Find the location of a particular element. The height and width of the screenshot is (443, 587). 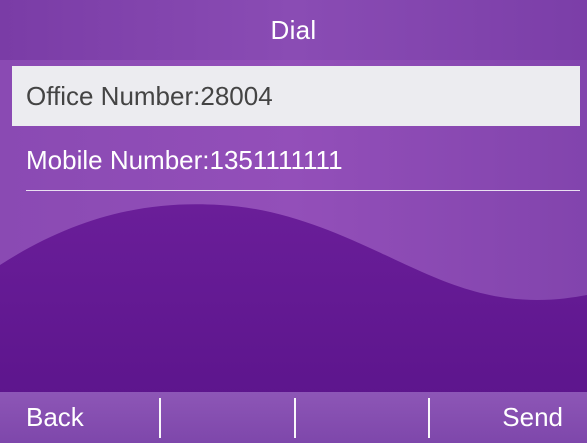

softkey-bar: Back Send is located at coordinates (293, 417).